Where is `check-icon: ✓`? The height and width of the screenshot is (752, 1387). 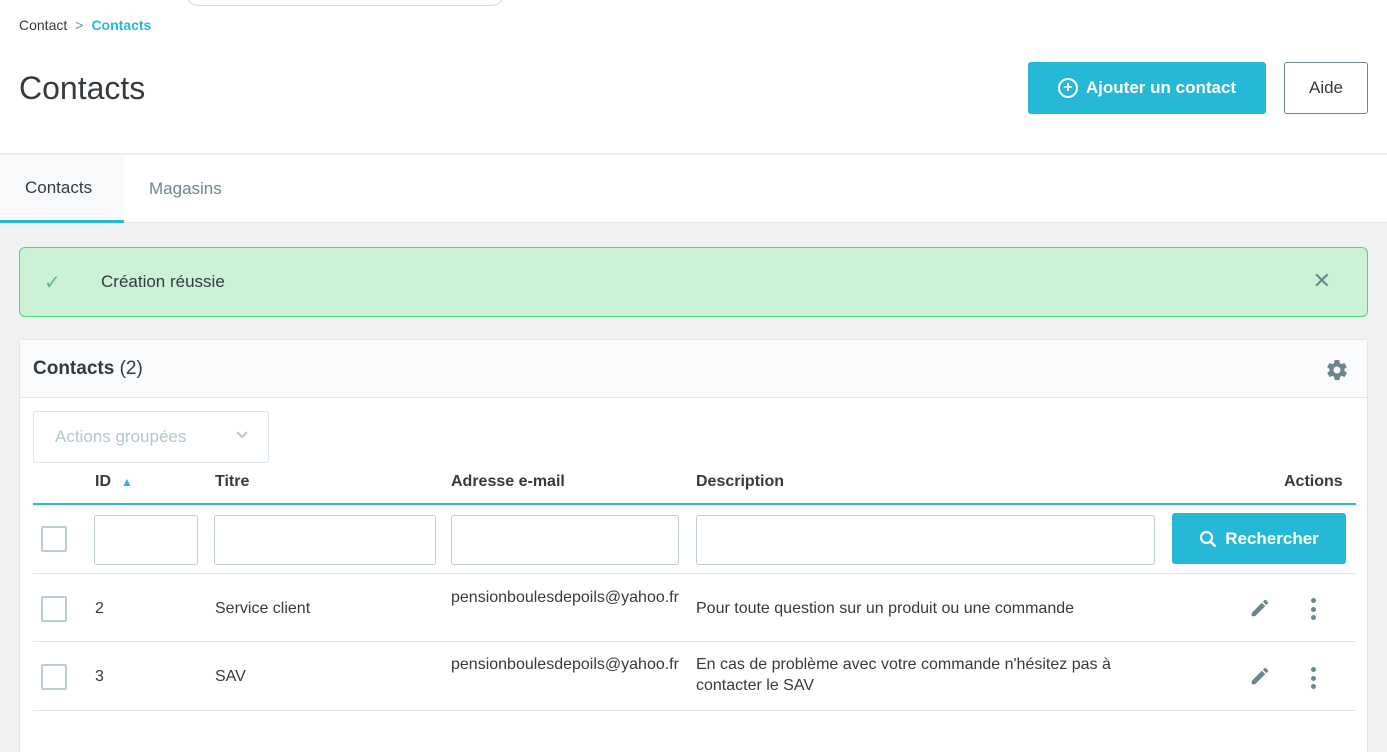 check-icon: ✓ is located at coordinates (52, 283).